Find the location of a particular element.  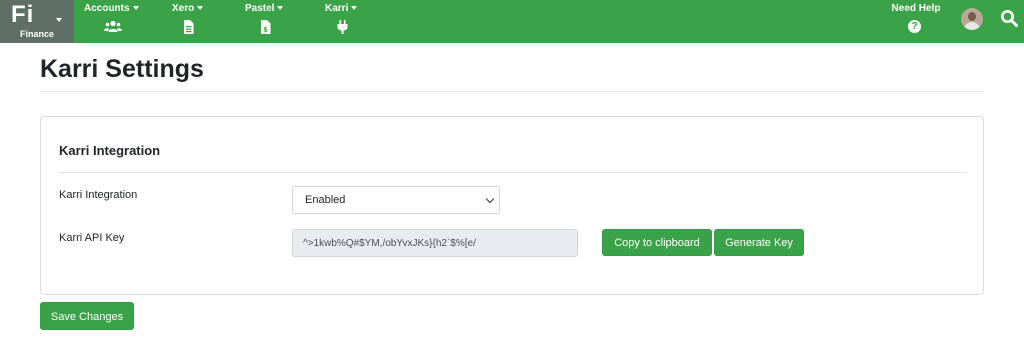

select-value: Enabled is located at coordinates (325, 200).